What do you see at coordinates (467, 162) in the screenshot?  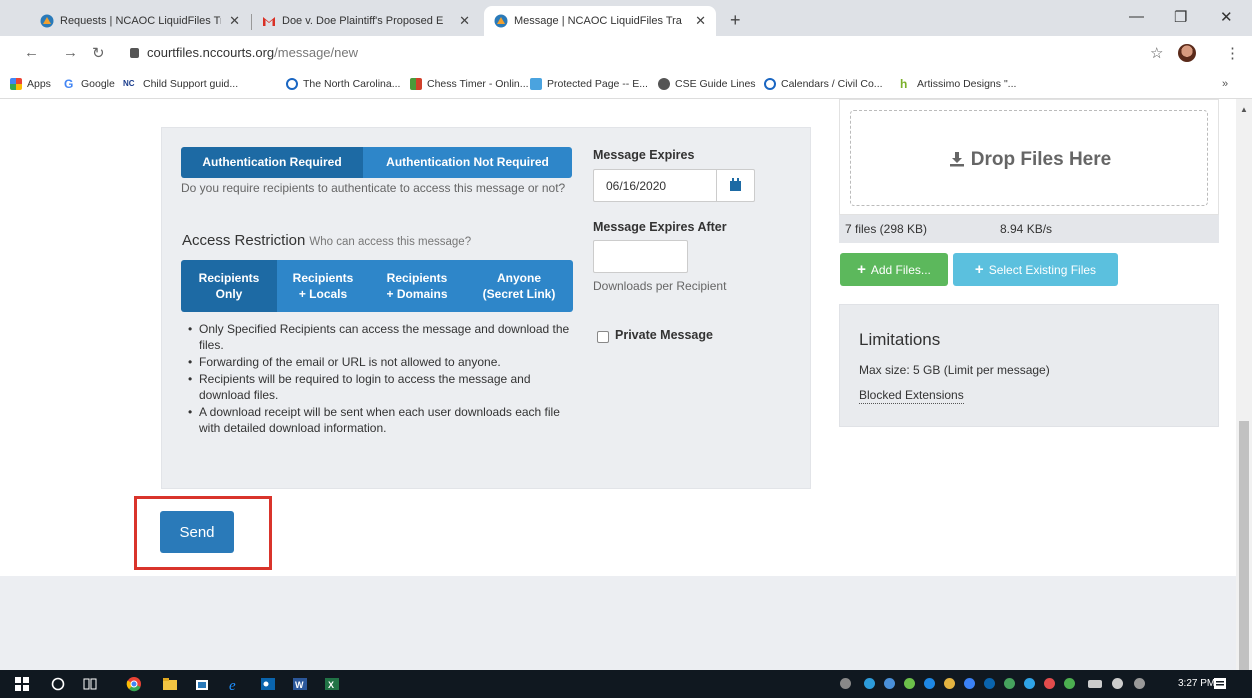 I see `auth-not-required-button: Authentication Not Required` at bounding box center [467, 162].